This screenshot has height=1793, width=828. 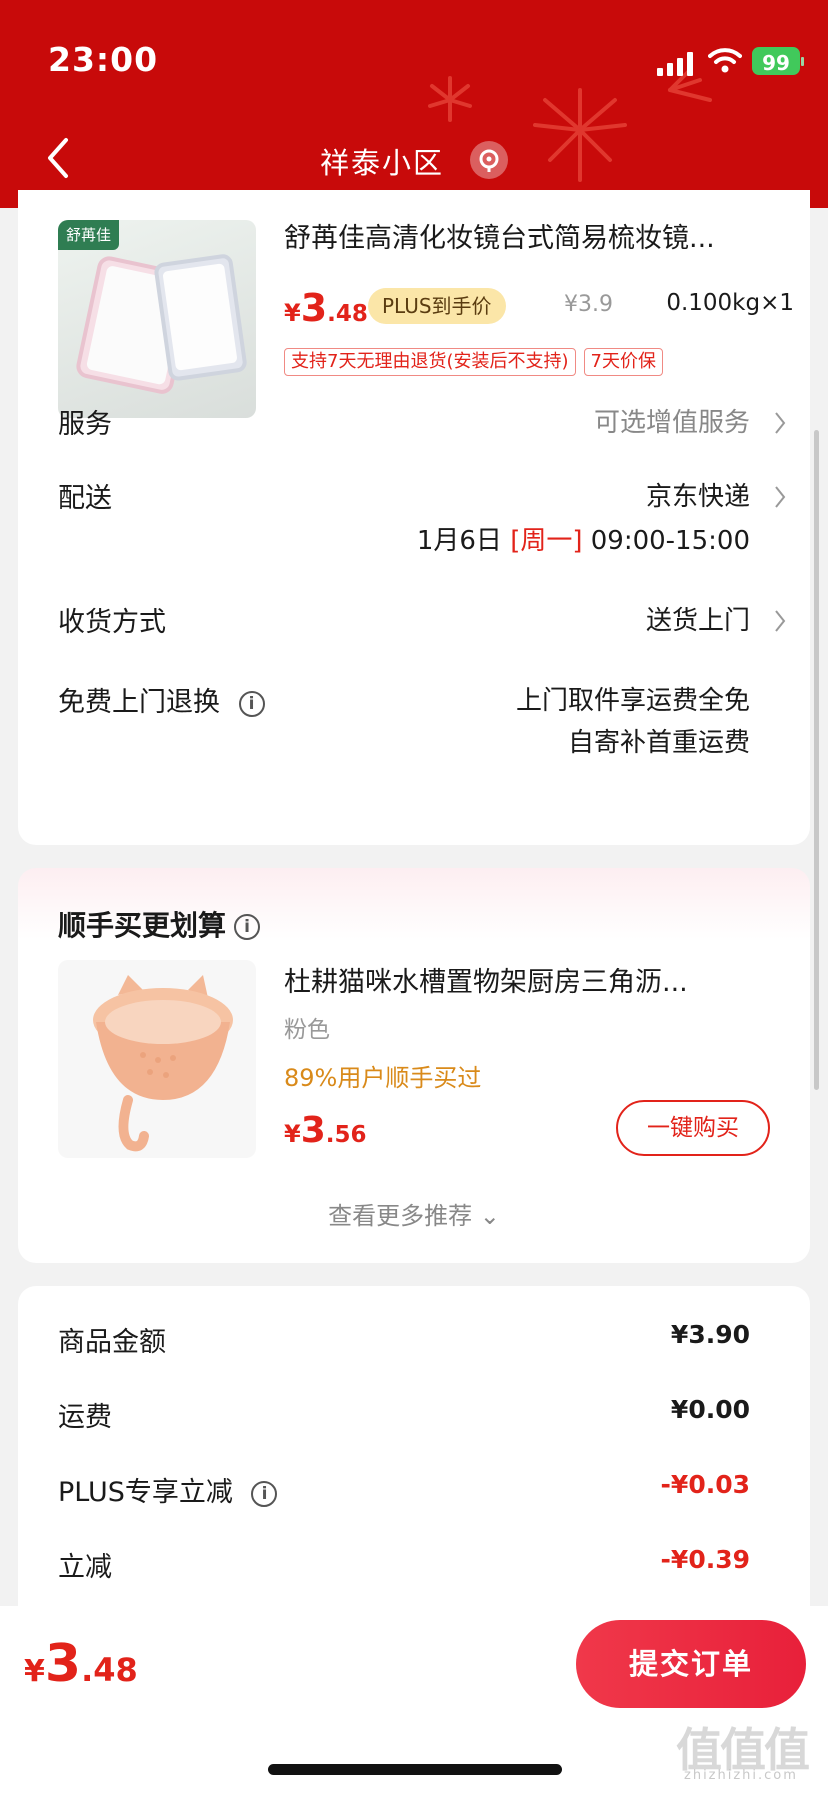 I want to click on recommend-title-wrap: 顺手买更划算 i, so click(x=159, y=924).